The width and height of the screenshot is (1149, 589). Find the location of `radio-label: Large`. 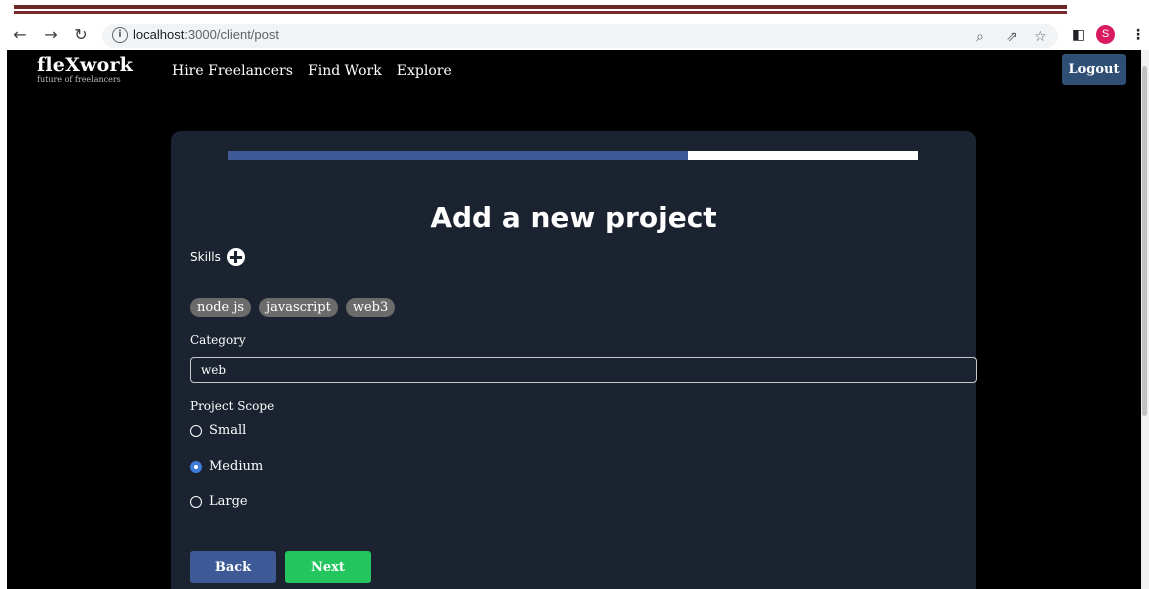

radio-label: Large is located at coordinates (228, 501).